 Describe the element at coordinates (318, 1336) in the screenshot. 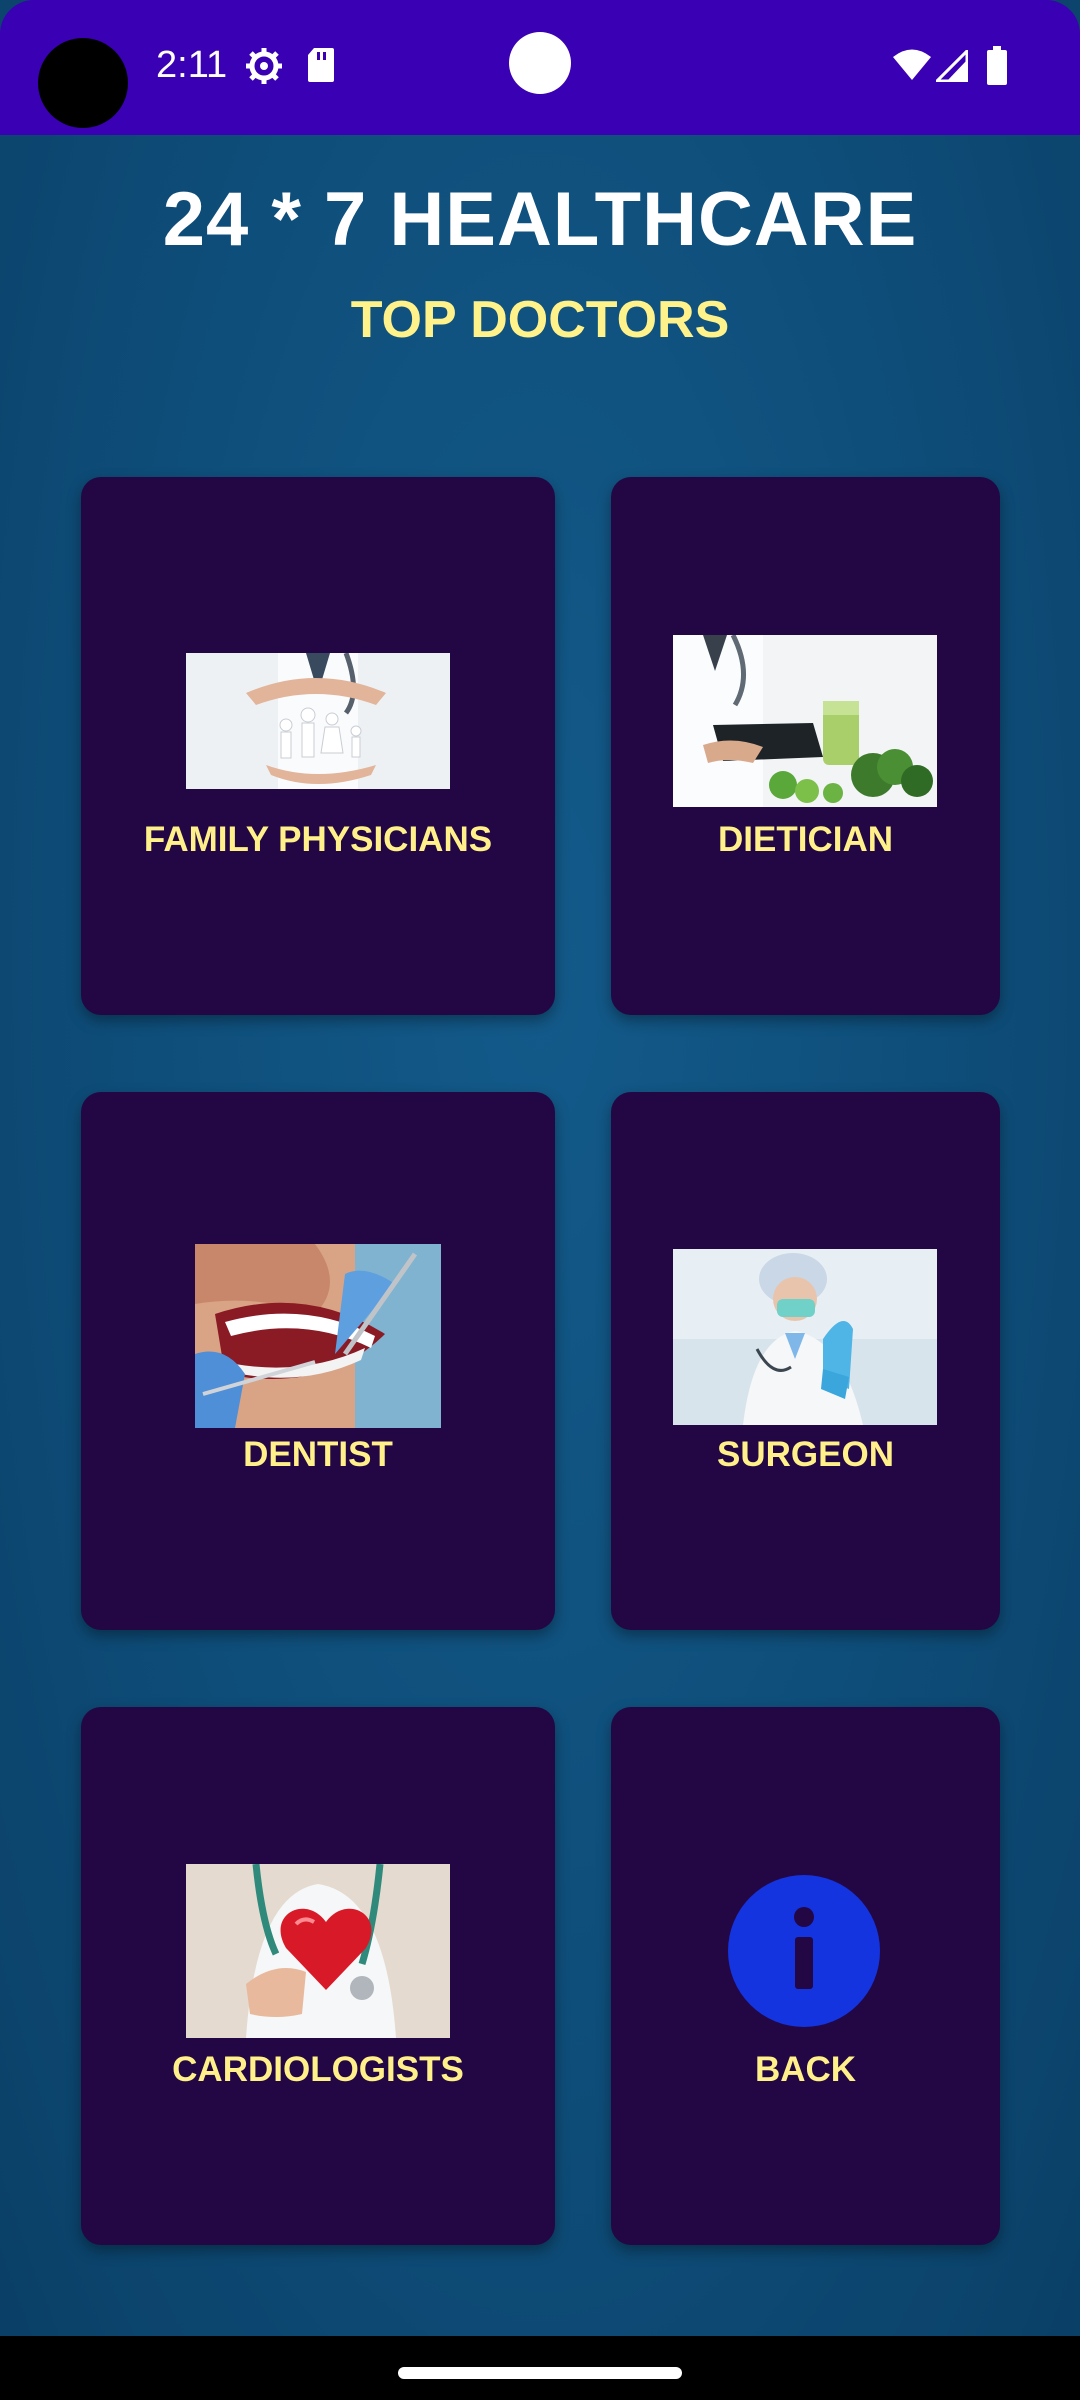

I see `dentist-image` at that location.